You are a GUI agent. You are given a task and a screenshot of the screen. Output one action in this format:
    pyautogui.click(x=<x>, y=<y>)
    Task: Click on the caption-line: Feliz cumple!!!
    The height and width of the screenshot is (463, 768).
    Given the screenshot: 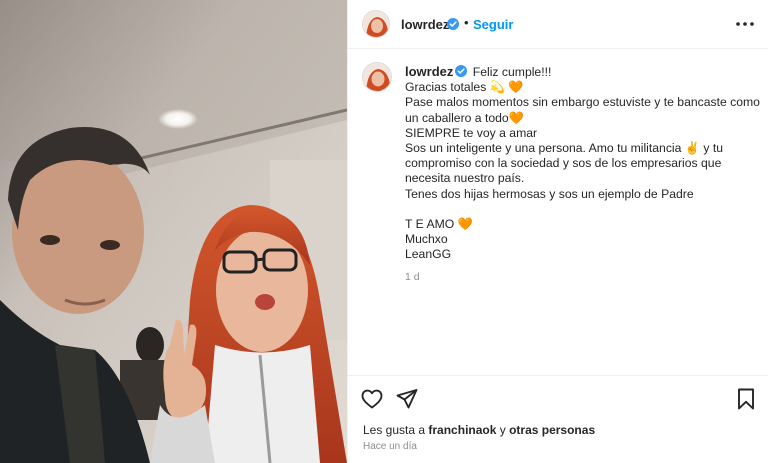 What is the action you would take?
    pyautogui.click(x=512, y=72)
    